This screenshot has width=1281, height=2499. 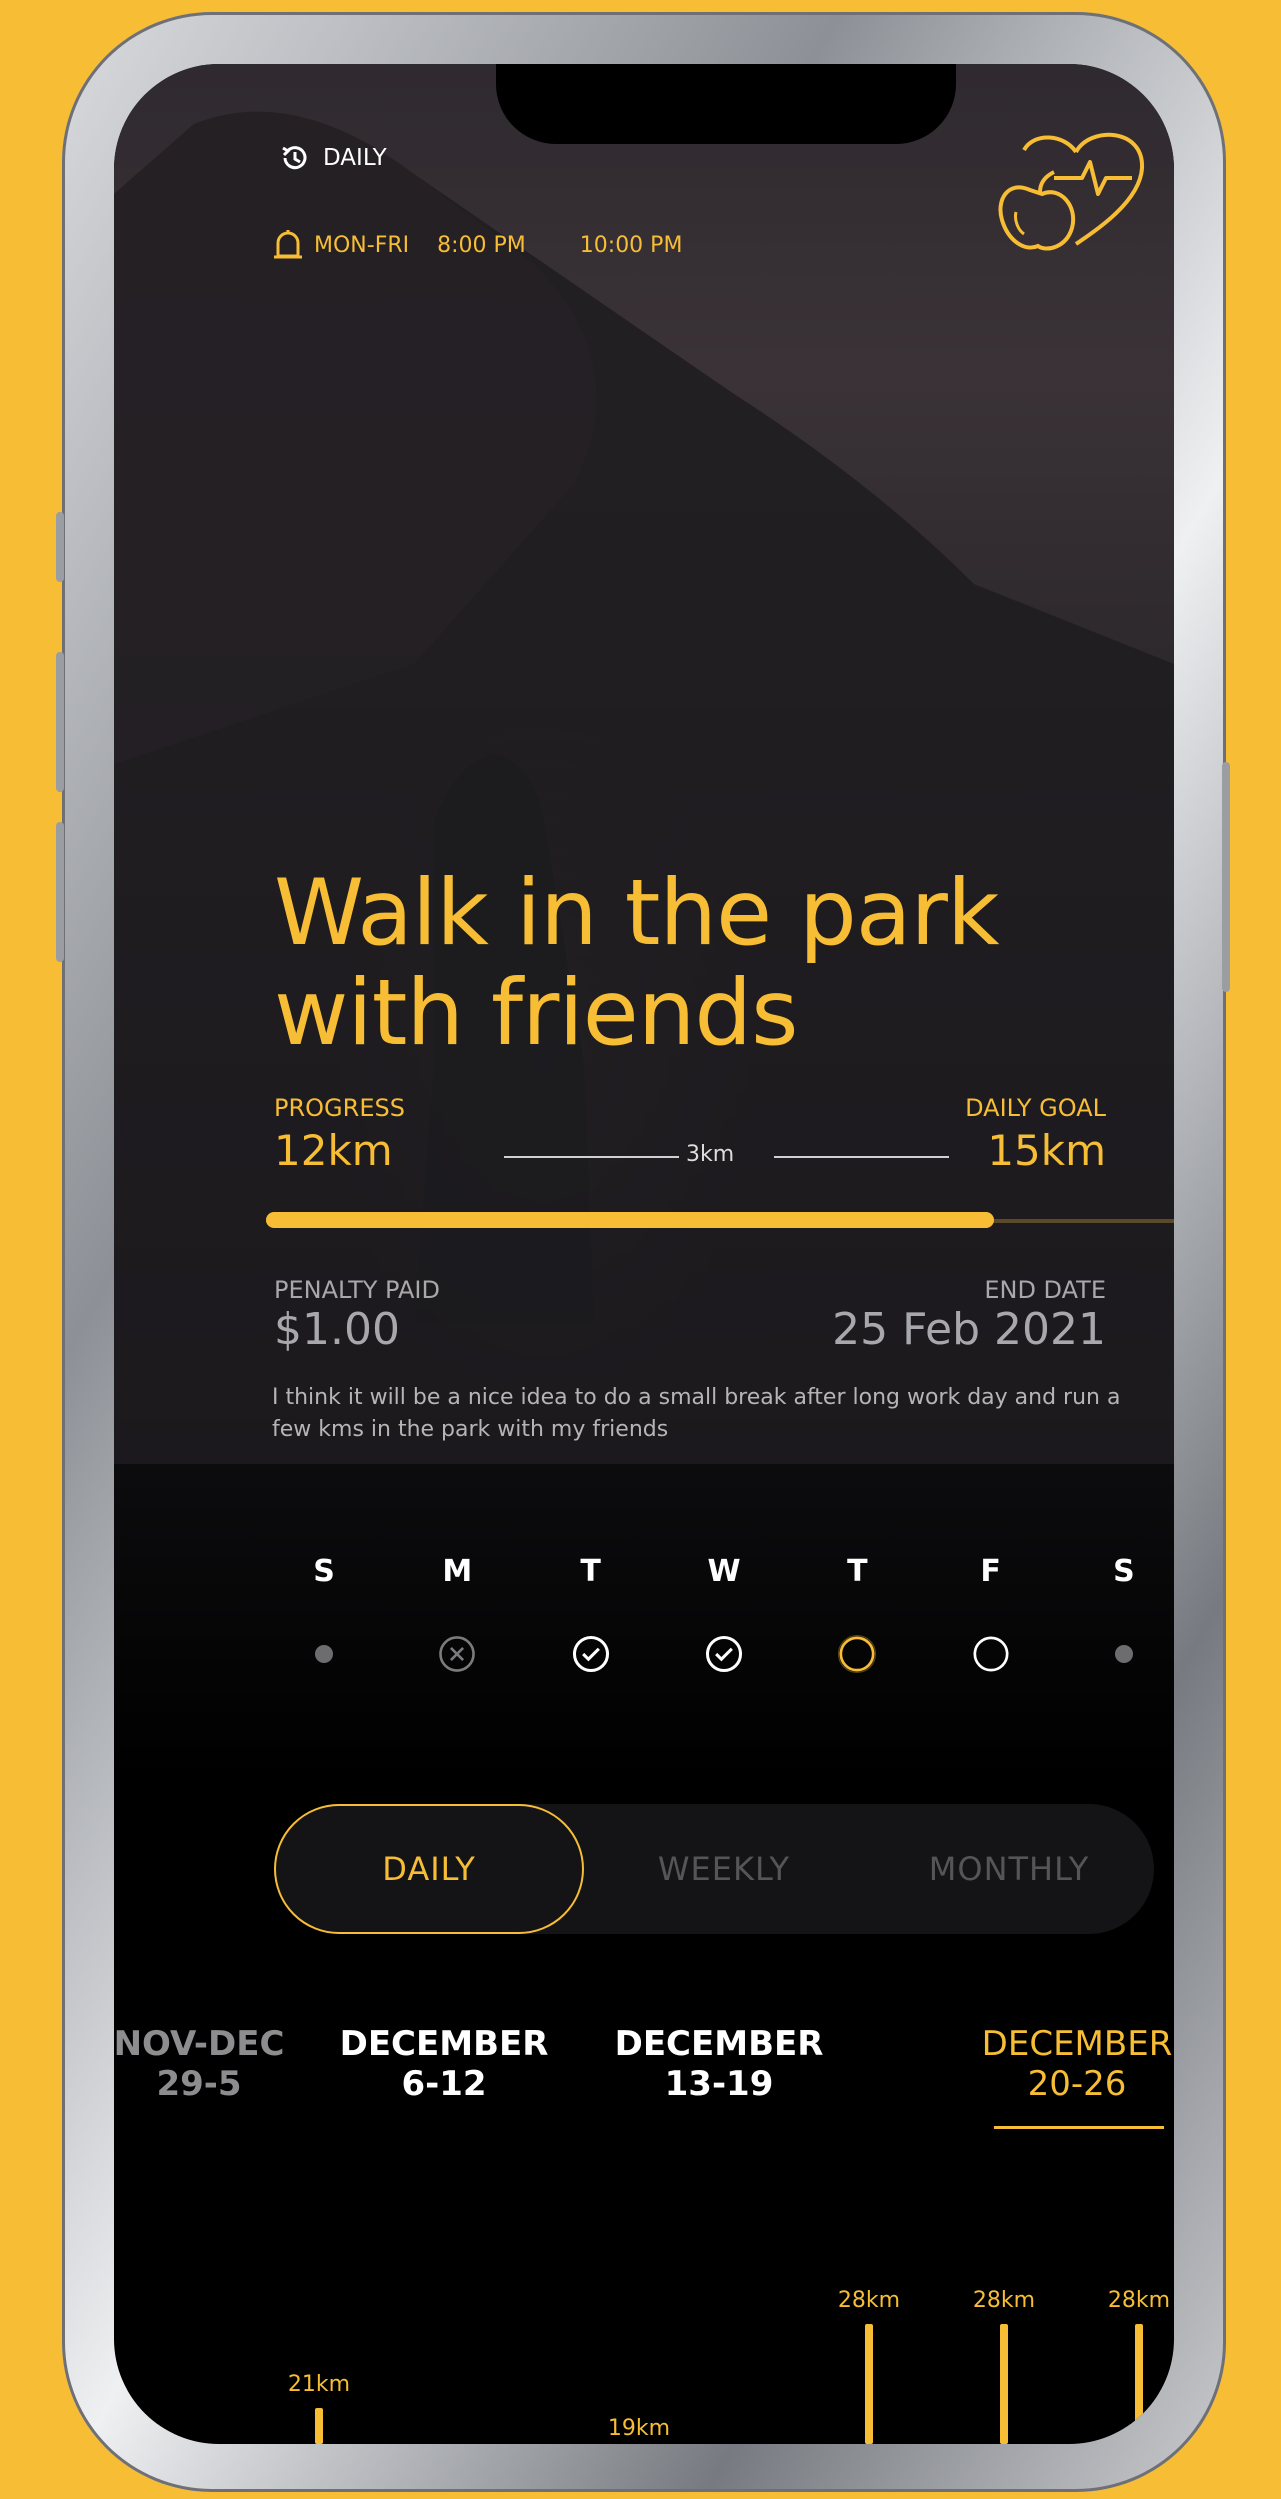 I want to click on phone-notch, so click(x=726, y=104).